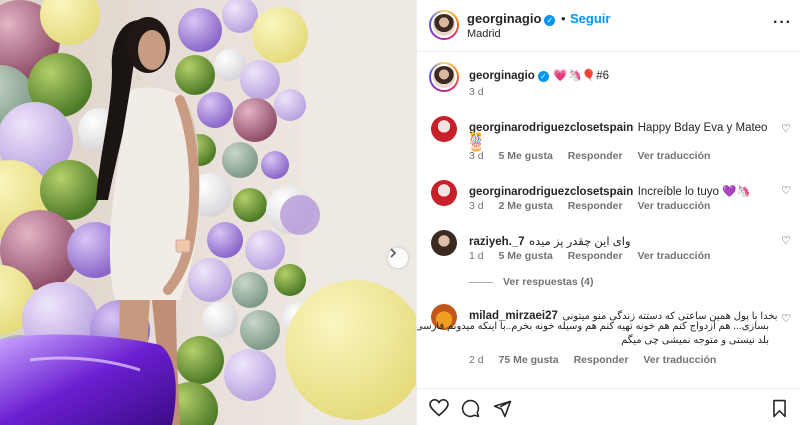 The height and width of the screenshot is (425, 800). What do you see at coordinates (476, 360) in the screenshot?
I see `comment-time: 2 d` at bounding box center [476, 360].